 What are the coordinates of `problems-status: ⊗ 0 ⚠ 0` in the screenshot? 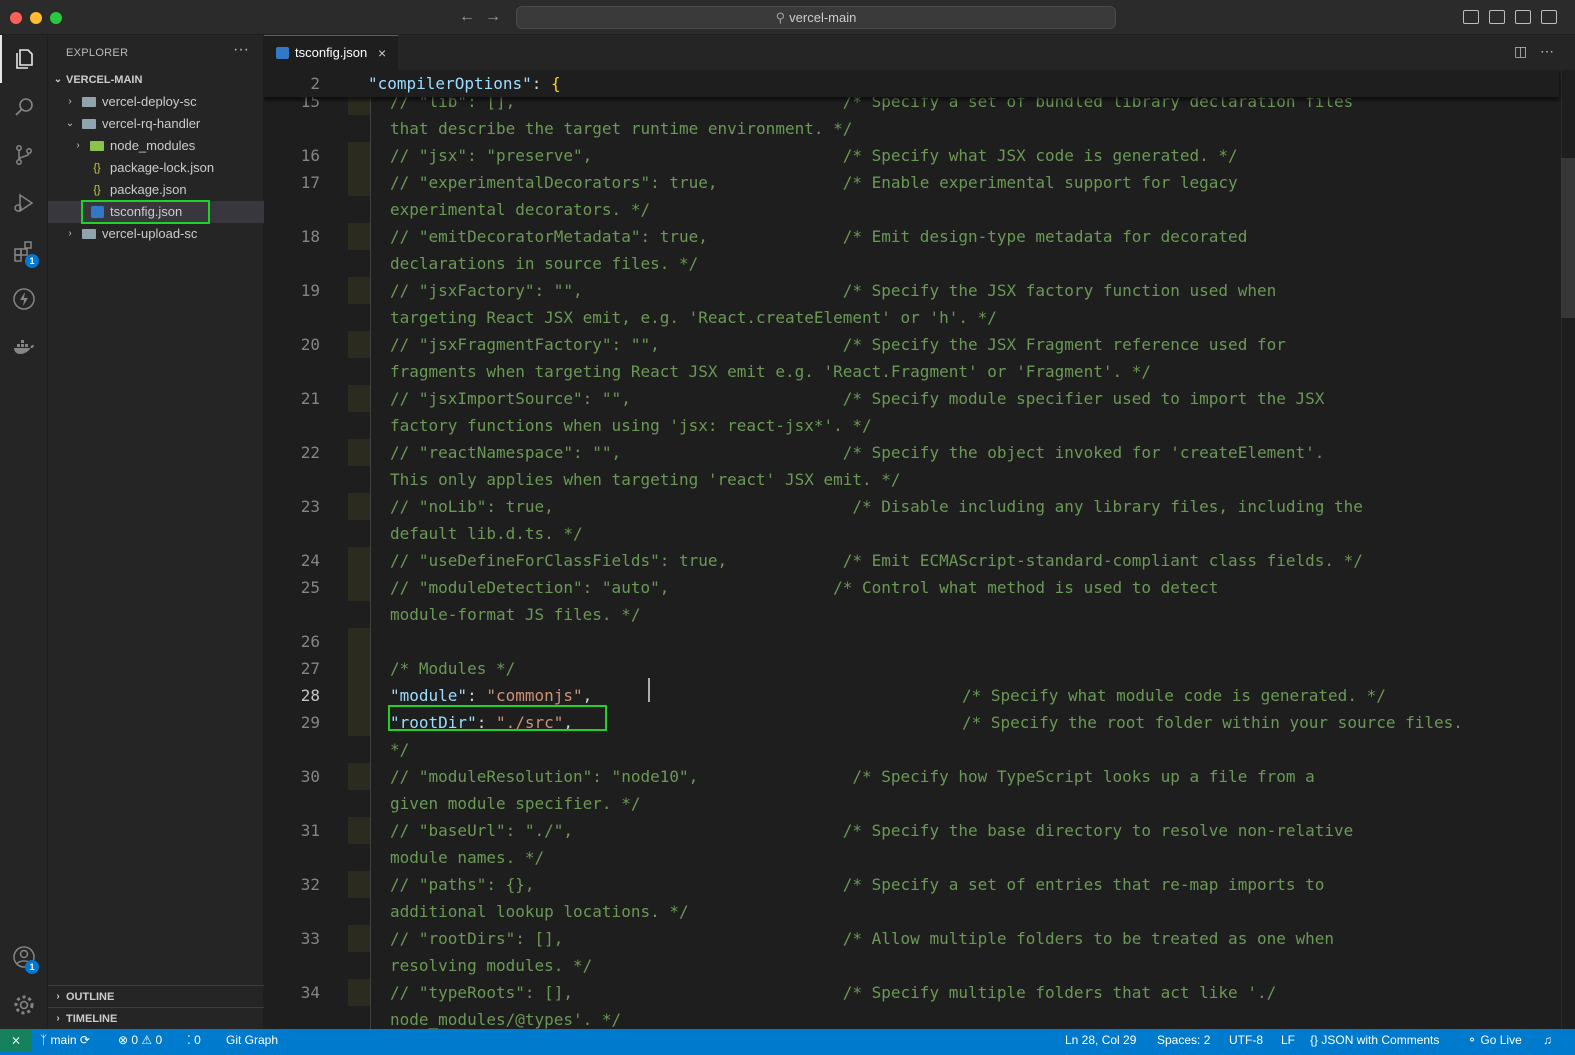 It's located at (140, 1040).